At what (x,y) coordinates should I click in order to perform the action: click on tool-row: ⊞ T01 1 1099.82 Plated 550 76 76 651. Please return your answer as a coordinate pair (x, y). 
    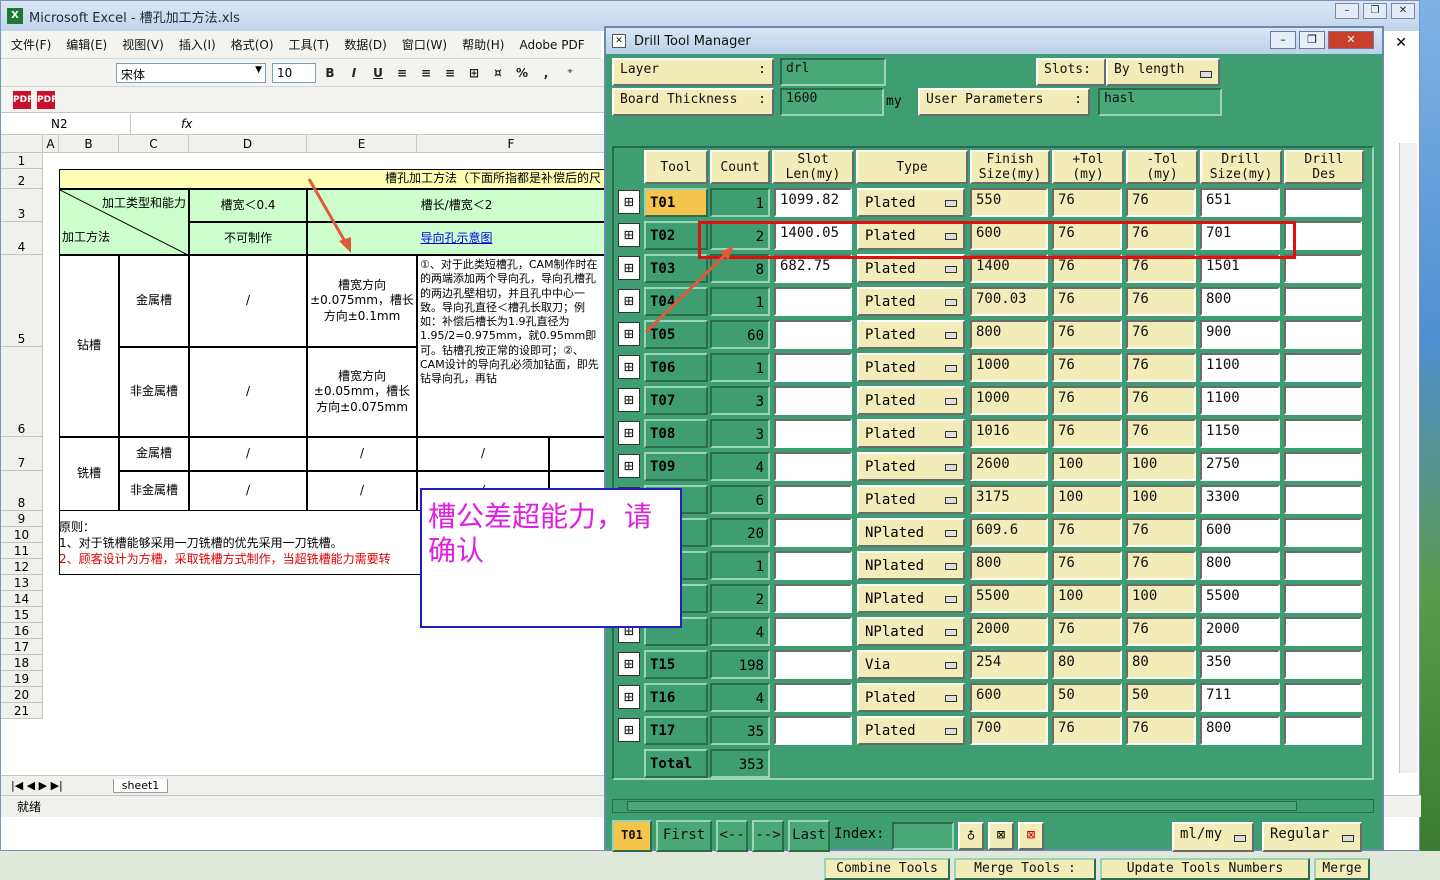
    Looking at the image, I should click on (993, 202).